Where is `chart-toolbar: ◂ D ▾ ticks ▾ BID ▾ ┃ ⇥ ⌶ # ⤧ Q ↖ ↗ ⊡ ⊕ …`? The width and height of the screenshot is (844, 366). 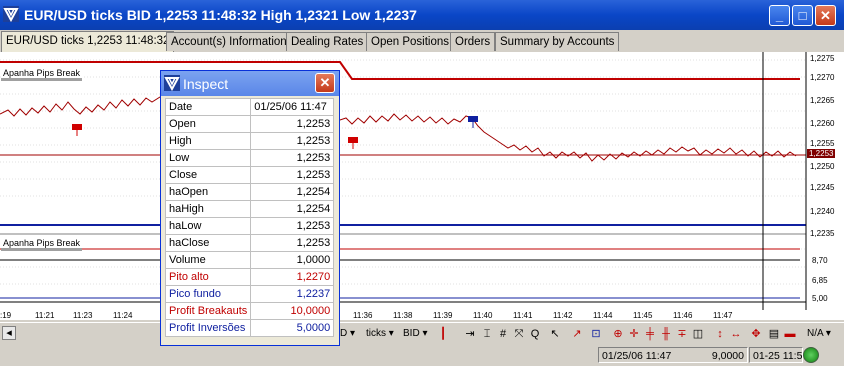 chart-toolbar: ◂ D ▾ ticks ▾ BID ▾ ┃ ⇥ ⌶ # ⤧ Q ↖ ↗ ⊡ ⊕ … is located at coordinates (422, 333).